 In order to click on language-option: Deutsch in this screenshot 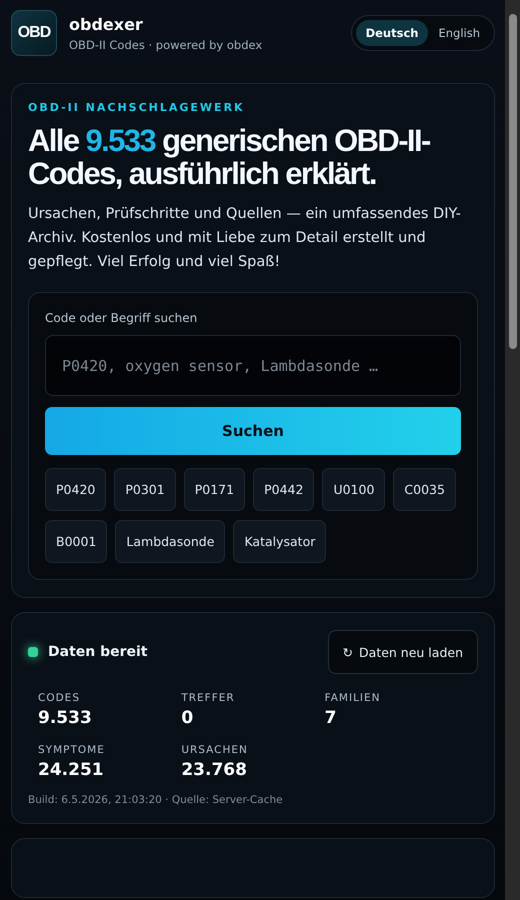, I will do `click(392, 33)`.